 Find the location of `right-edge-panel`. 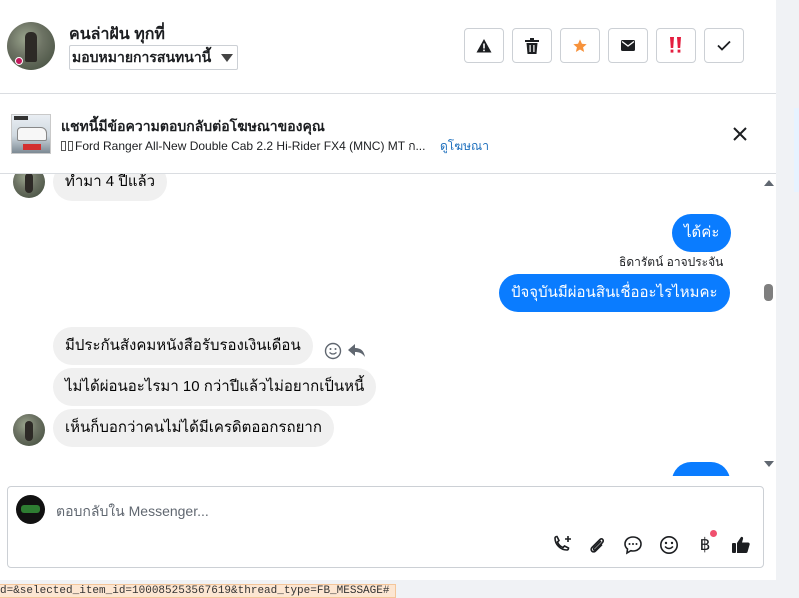

right-edge-panel is located at coordinates (787, 299).